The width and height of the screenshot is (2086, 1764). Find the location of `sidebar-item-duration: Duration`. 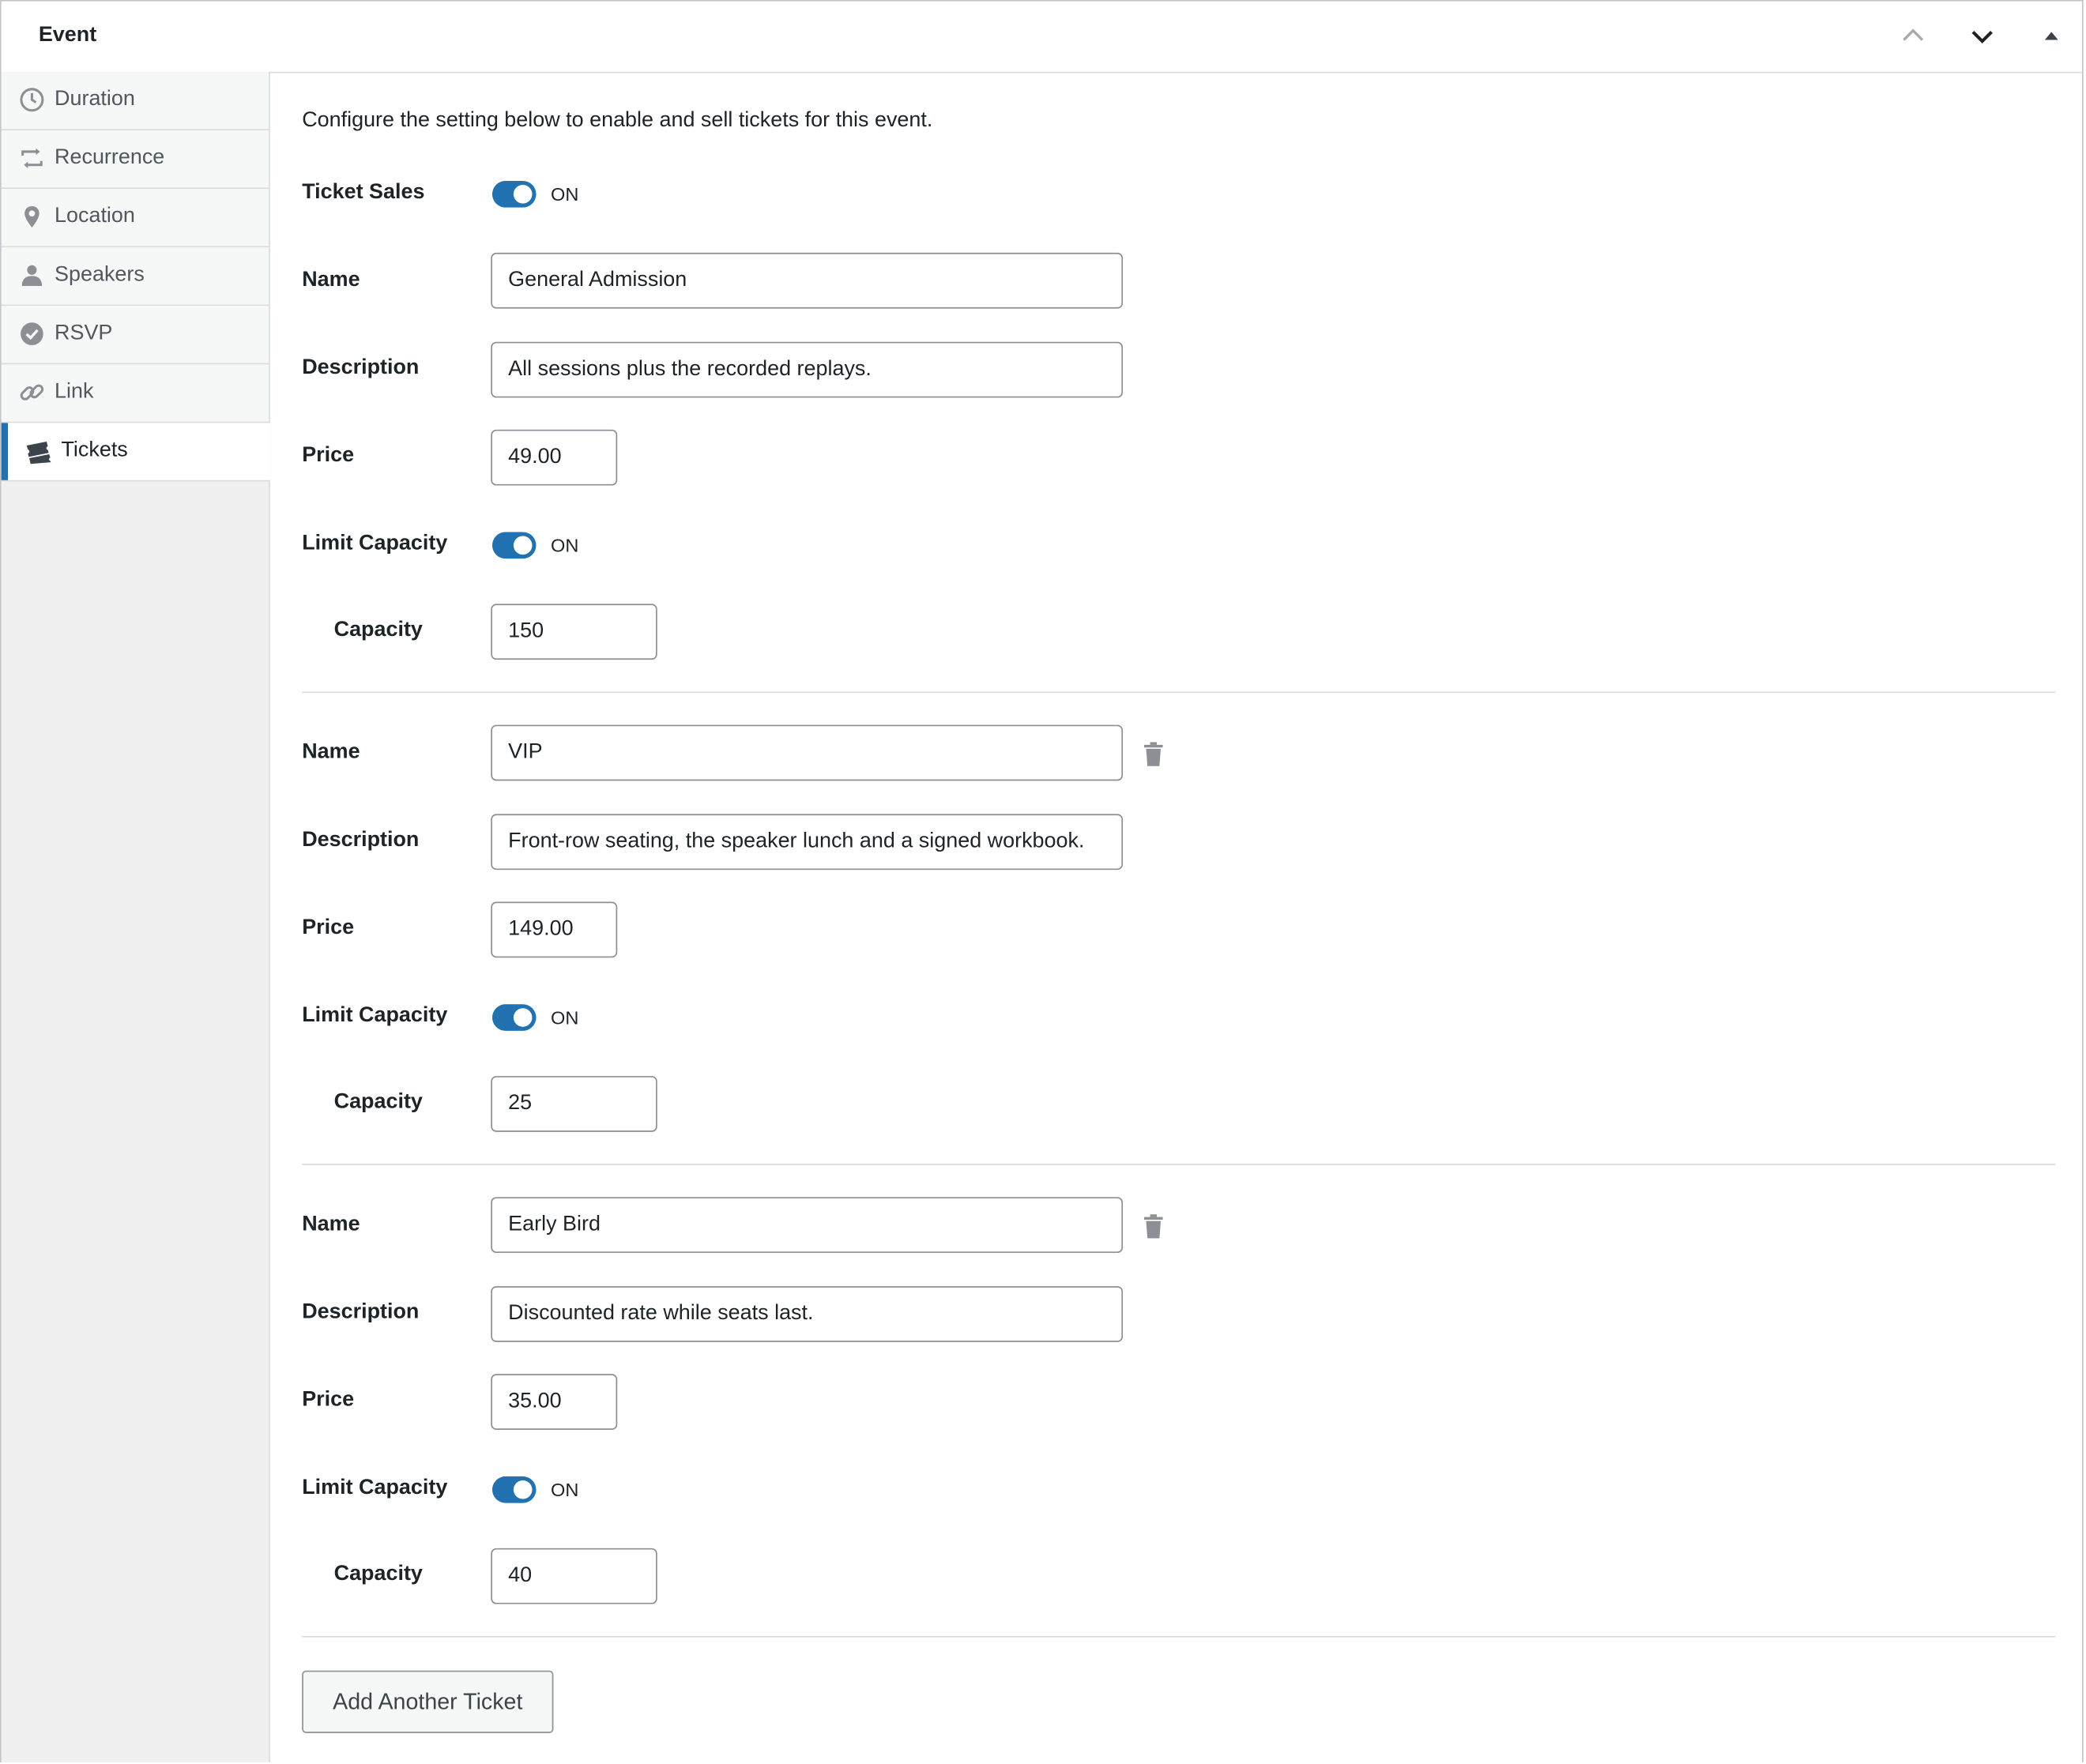

sidebar-item-duration: Duration is located at coordinates (135, 101).